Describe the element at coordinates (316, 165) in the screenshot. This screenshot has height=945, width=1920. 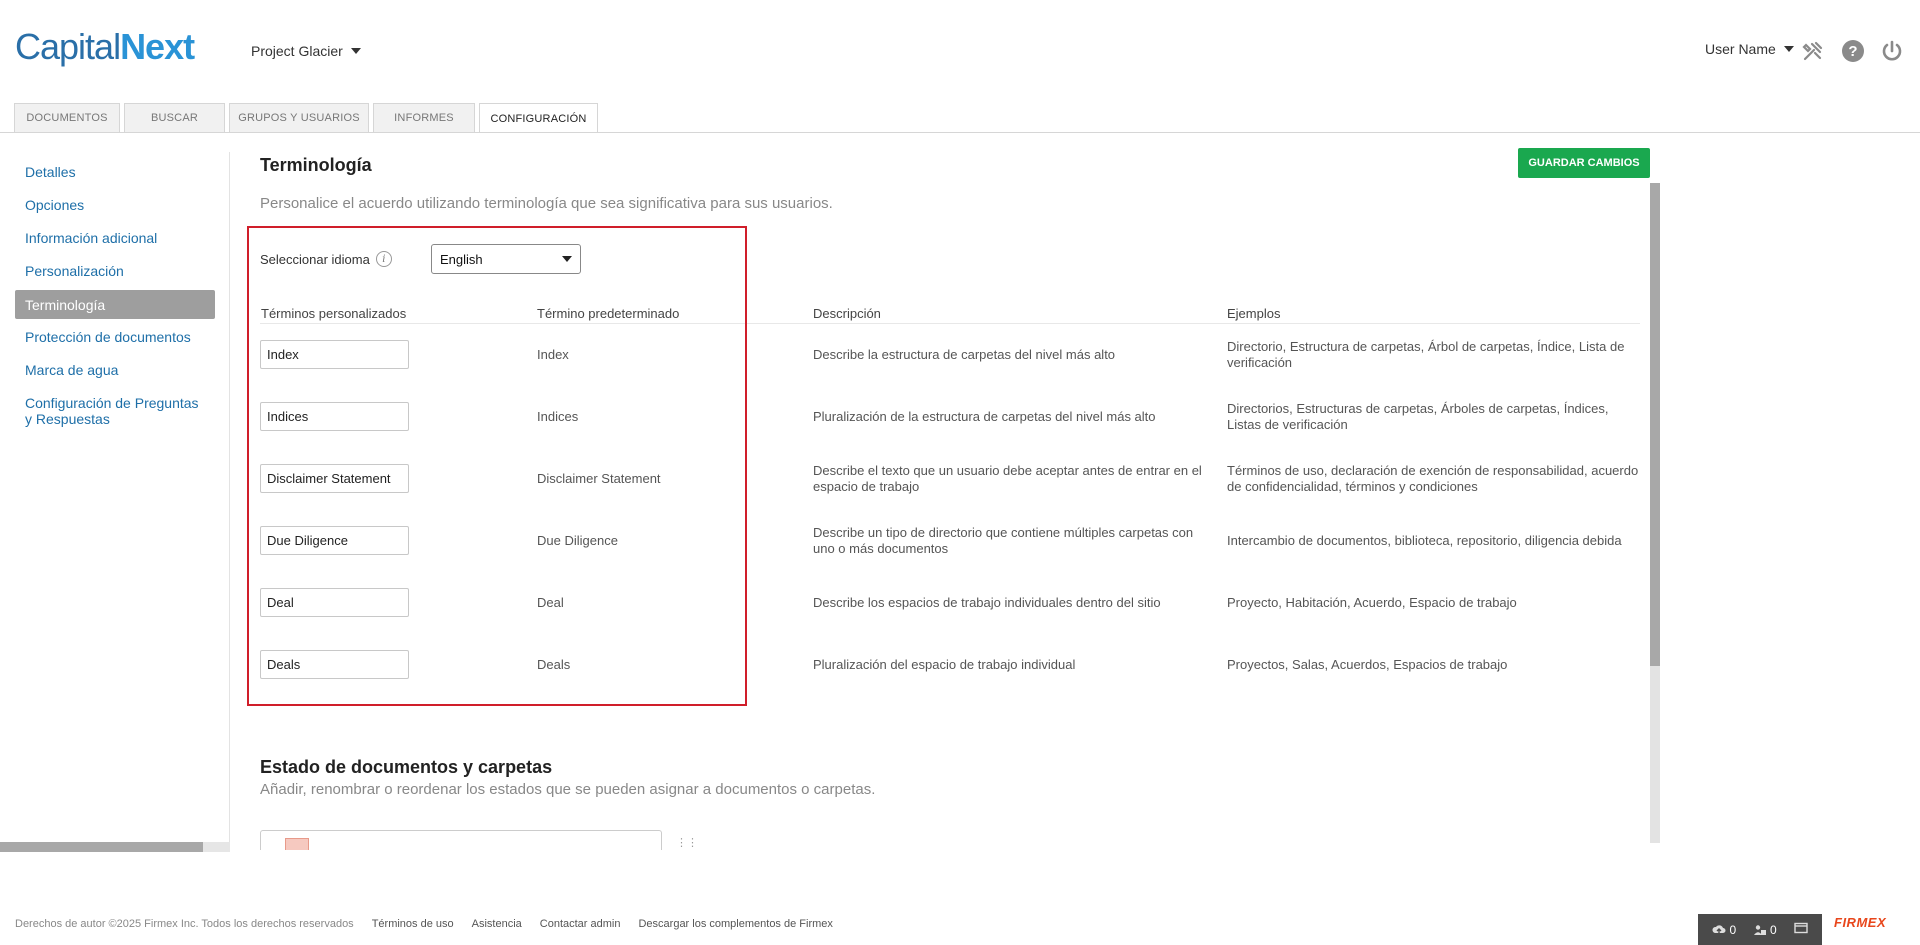
I see `page-title: Terminología` at that location.